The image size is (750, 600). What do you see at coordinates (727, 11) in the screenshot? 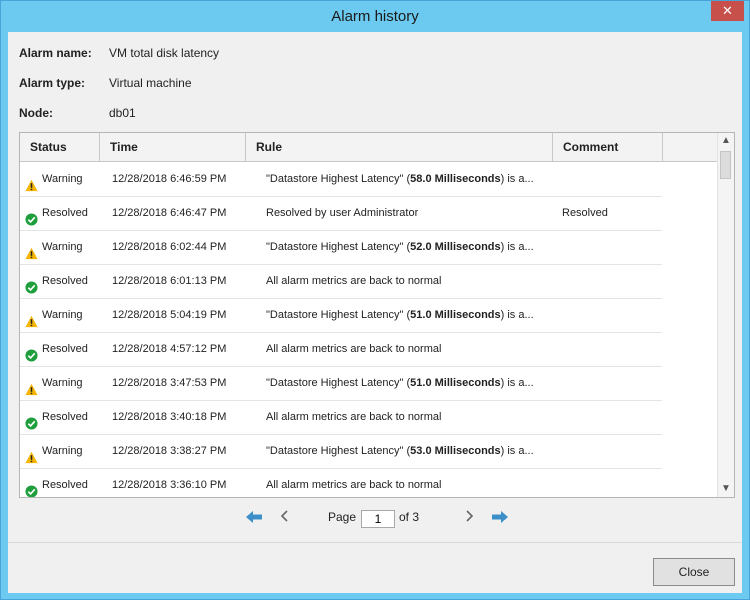
I see `window-close-icon: ✕` at bounding box center [727, 11].